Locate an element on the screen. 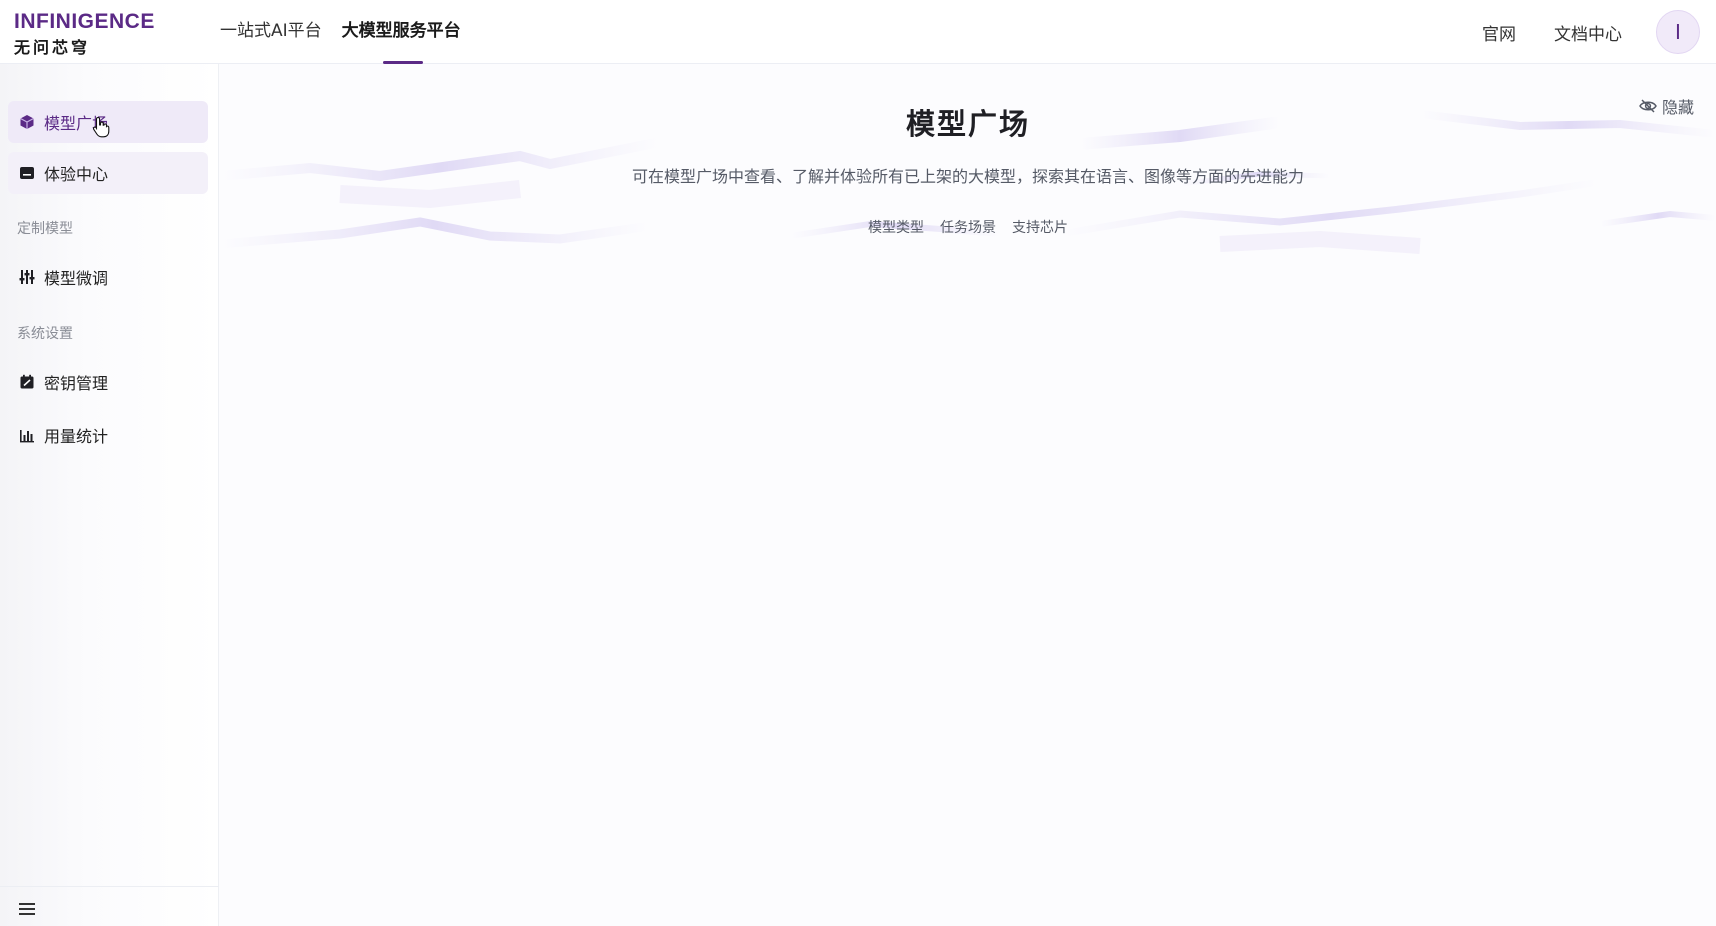  sidebar: 模型广场 体验中心 定制模型 模型微调 系统设置 密钥管理 用量统计 is located at coordinates (109, 495).